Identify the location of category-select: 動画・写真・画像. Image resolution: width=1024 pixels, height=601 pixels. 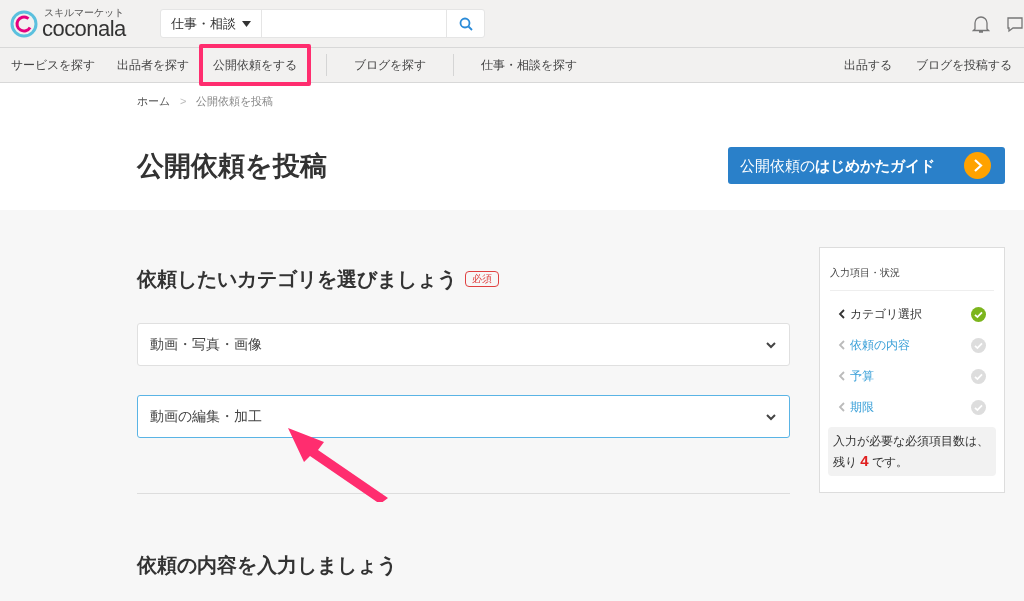
(463, 344).